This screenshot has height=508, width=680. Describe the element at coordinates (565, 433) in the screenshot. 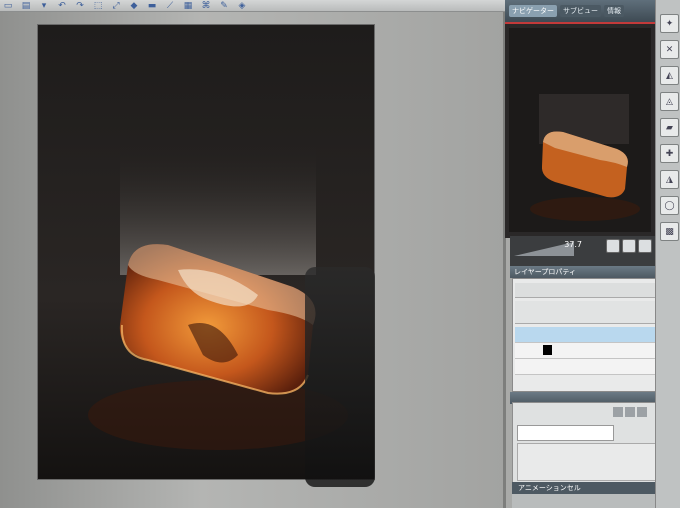

I see `animation-select` at that location.